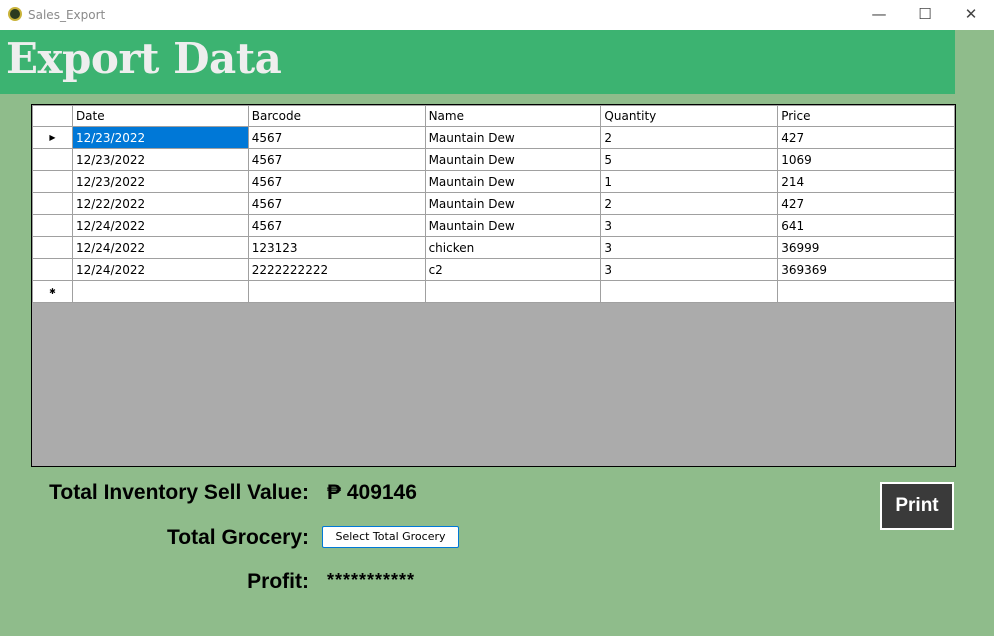 The height and width of the screenshot is (636, 994). Describe the element at coordinates (866, 291) in the screenshot. I see `new-cell-price` at that location.